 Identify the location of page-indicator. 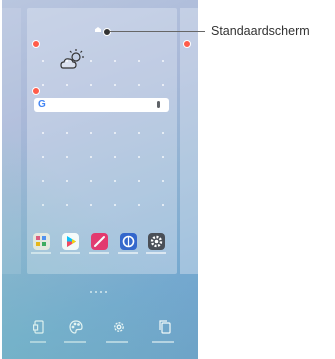
(98, 292).